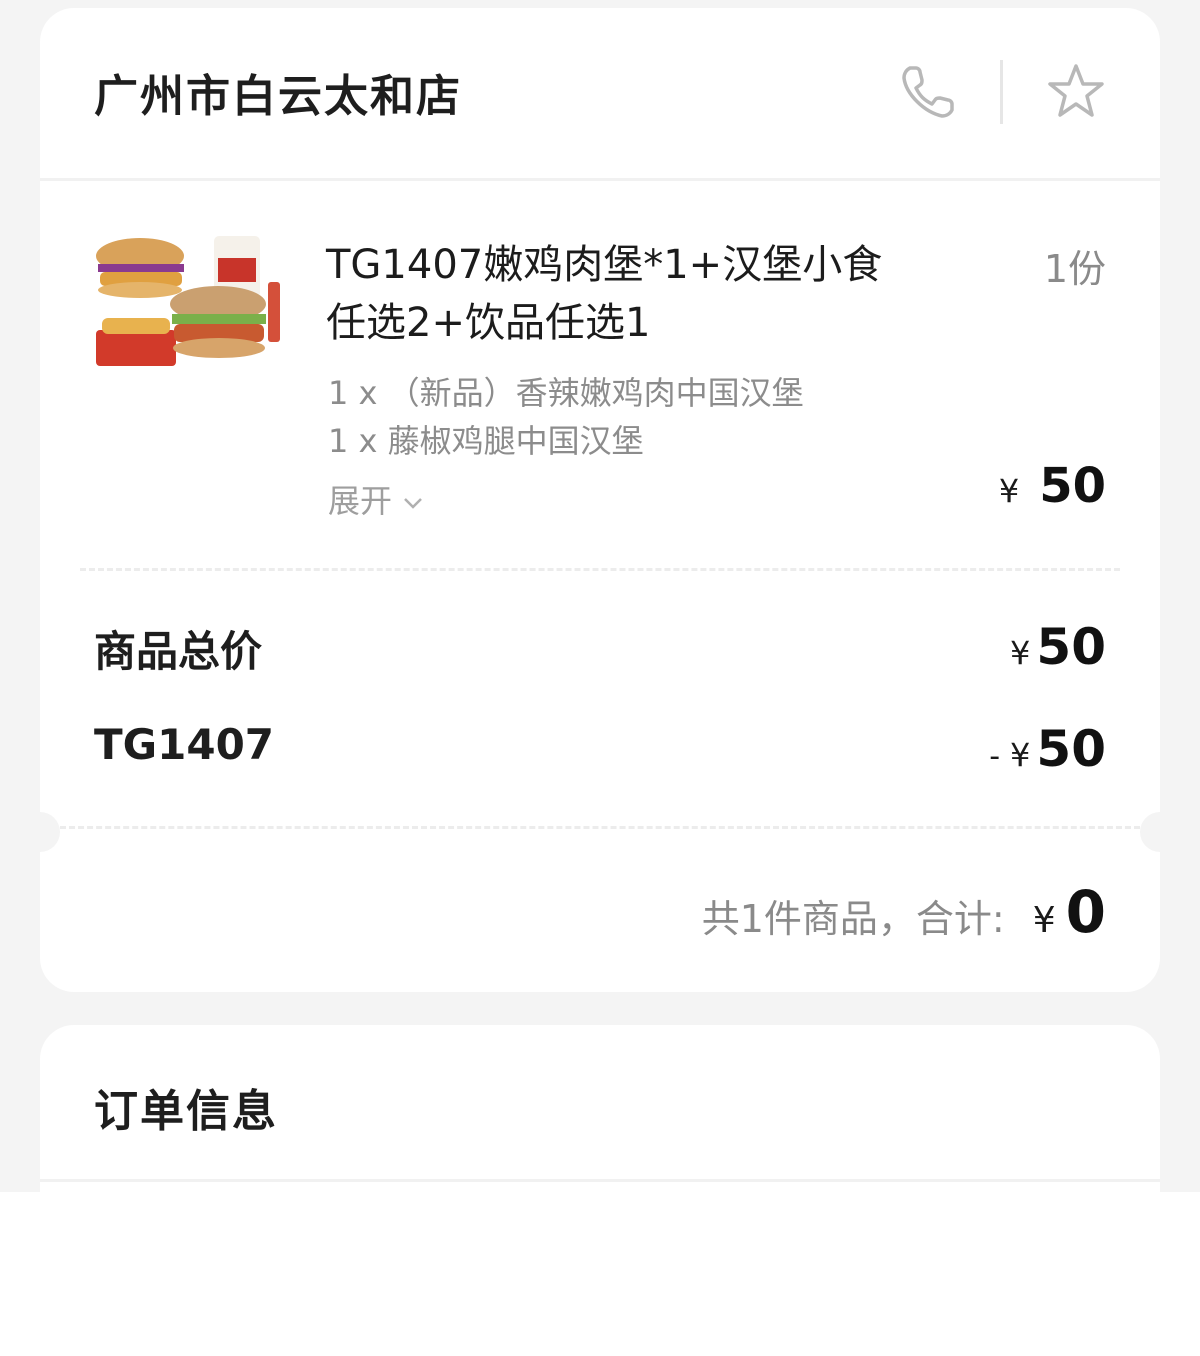  Describe the element at coordinates (1085, 912) in the screenshot. I see `total-amount: 0` at that location.